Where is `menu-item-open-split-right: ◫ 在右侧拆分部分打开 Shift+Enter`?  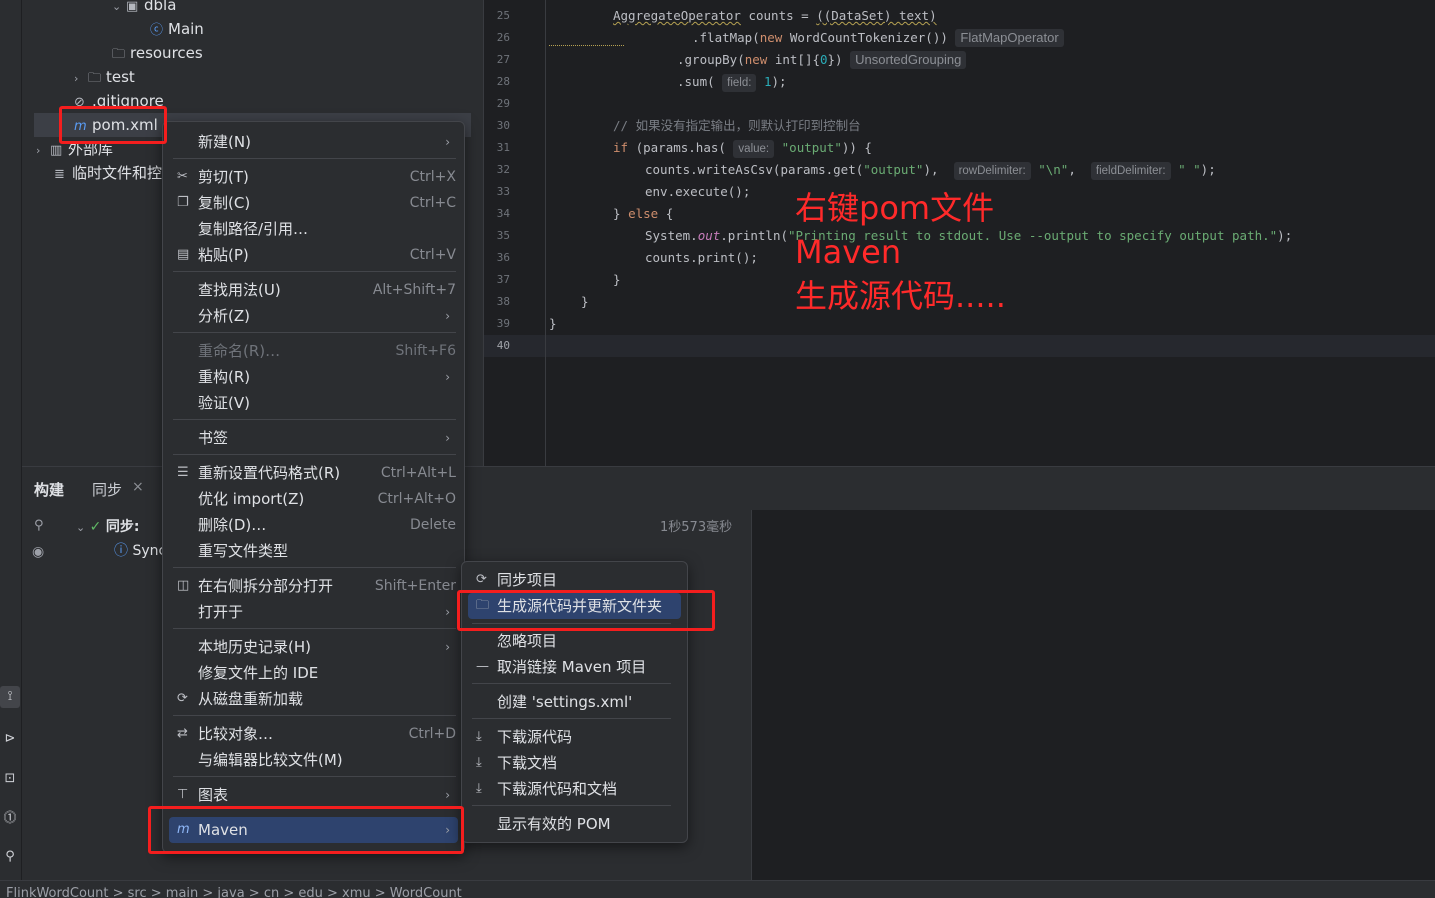
menu-item-open-split-right: ◫ 在右侧拆分部分打开 Shift+Enter is located at coordinates (313, 586).